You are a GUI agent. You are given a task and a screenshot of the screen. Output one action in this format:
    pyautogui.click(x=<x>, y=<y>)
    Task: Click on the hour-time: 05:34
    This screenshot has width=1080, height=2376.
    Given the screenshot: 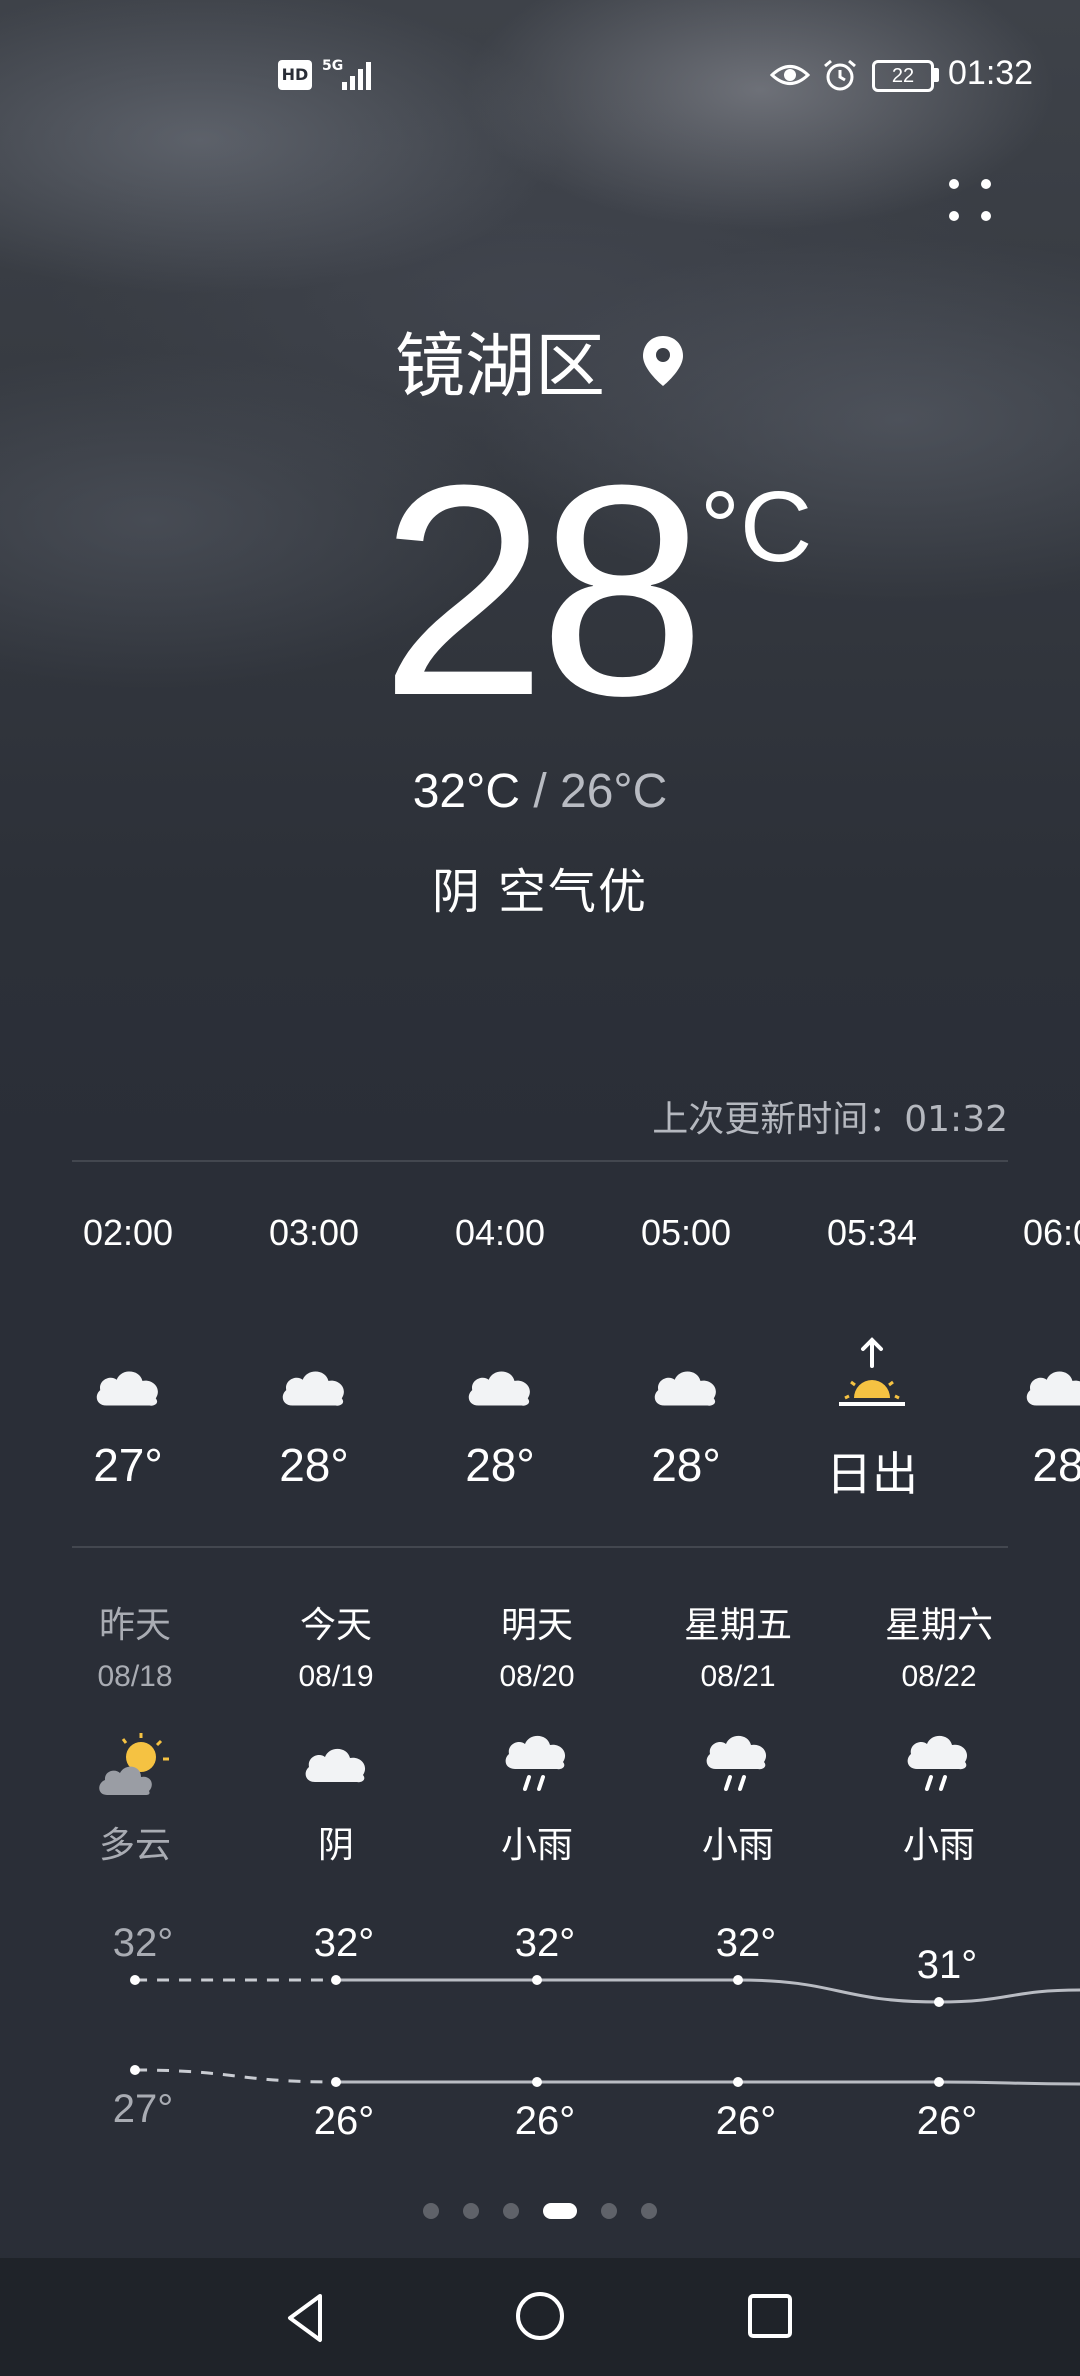 What is the action you would take?
    pyautogui.click(x=872, y=1232)
    